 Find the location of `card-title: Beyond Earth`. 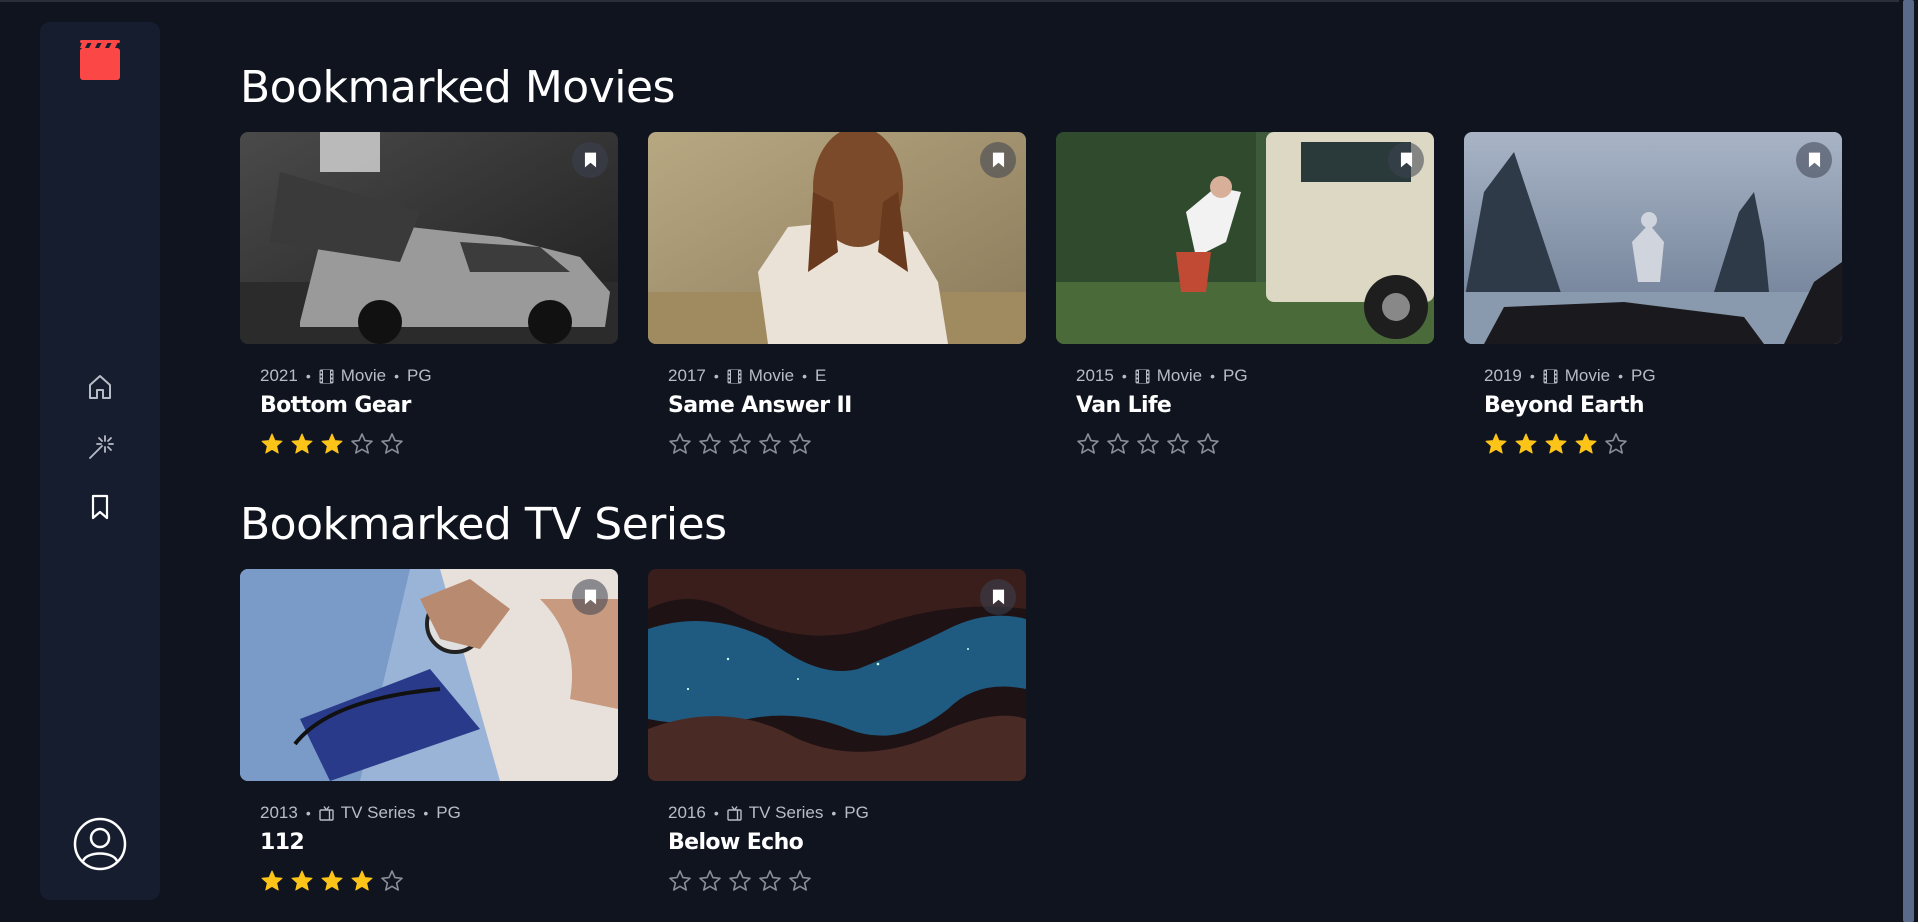

card-title: Beyond Earth is located at coordinates (1564, 405).